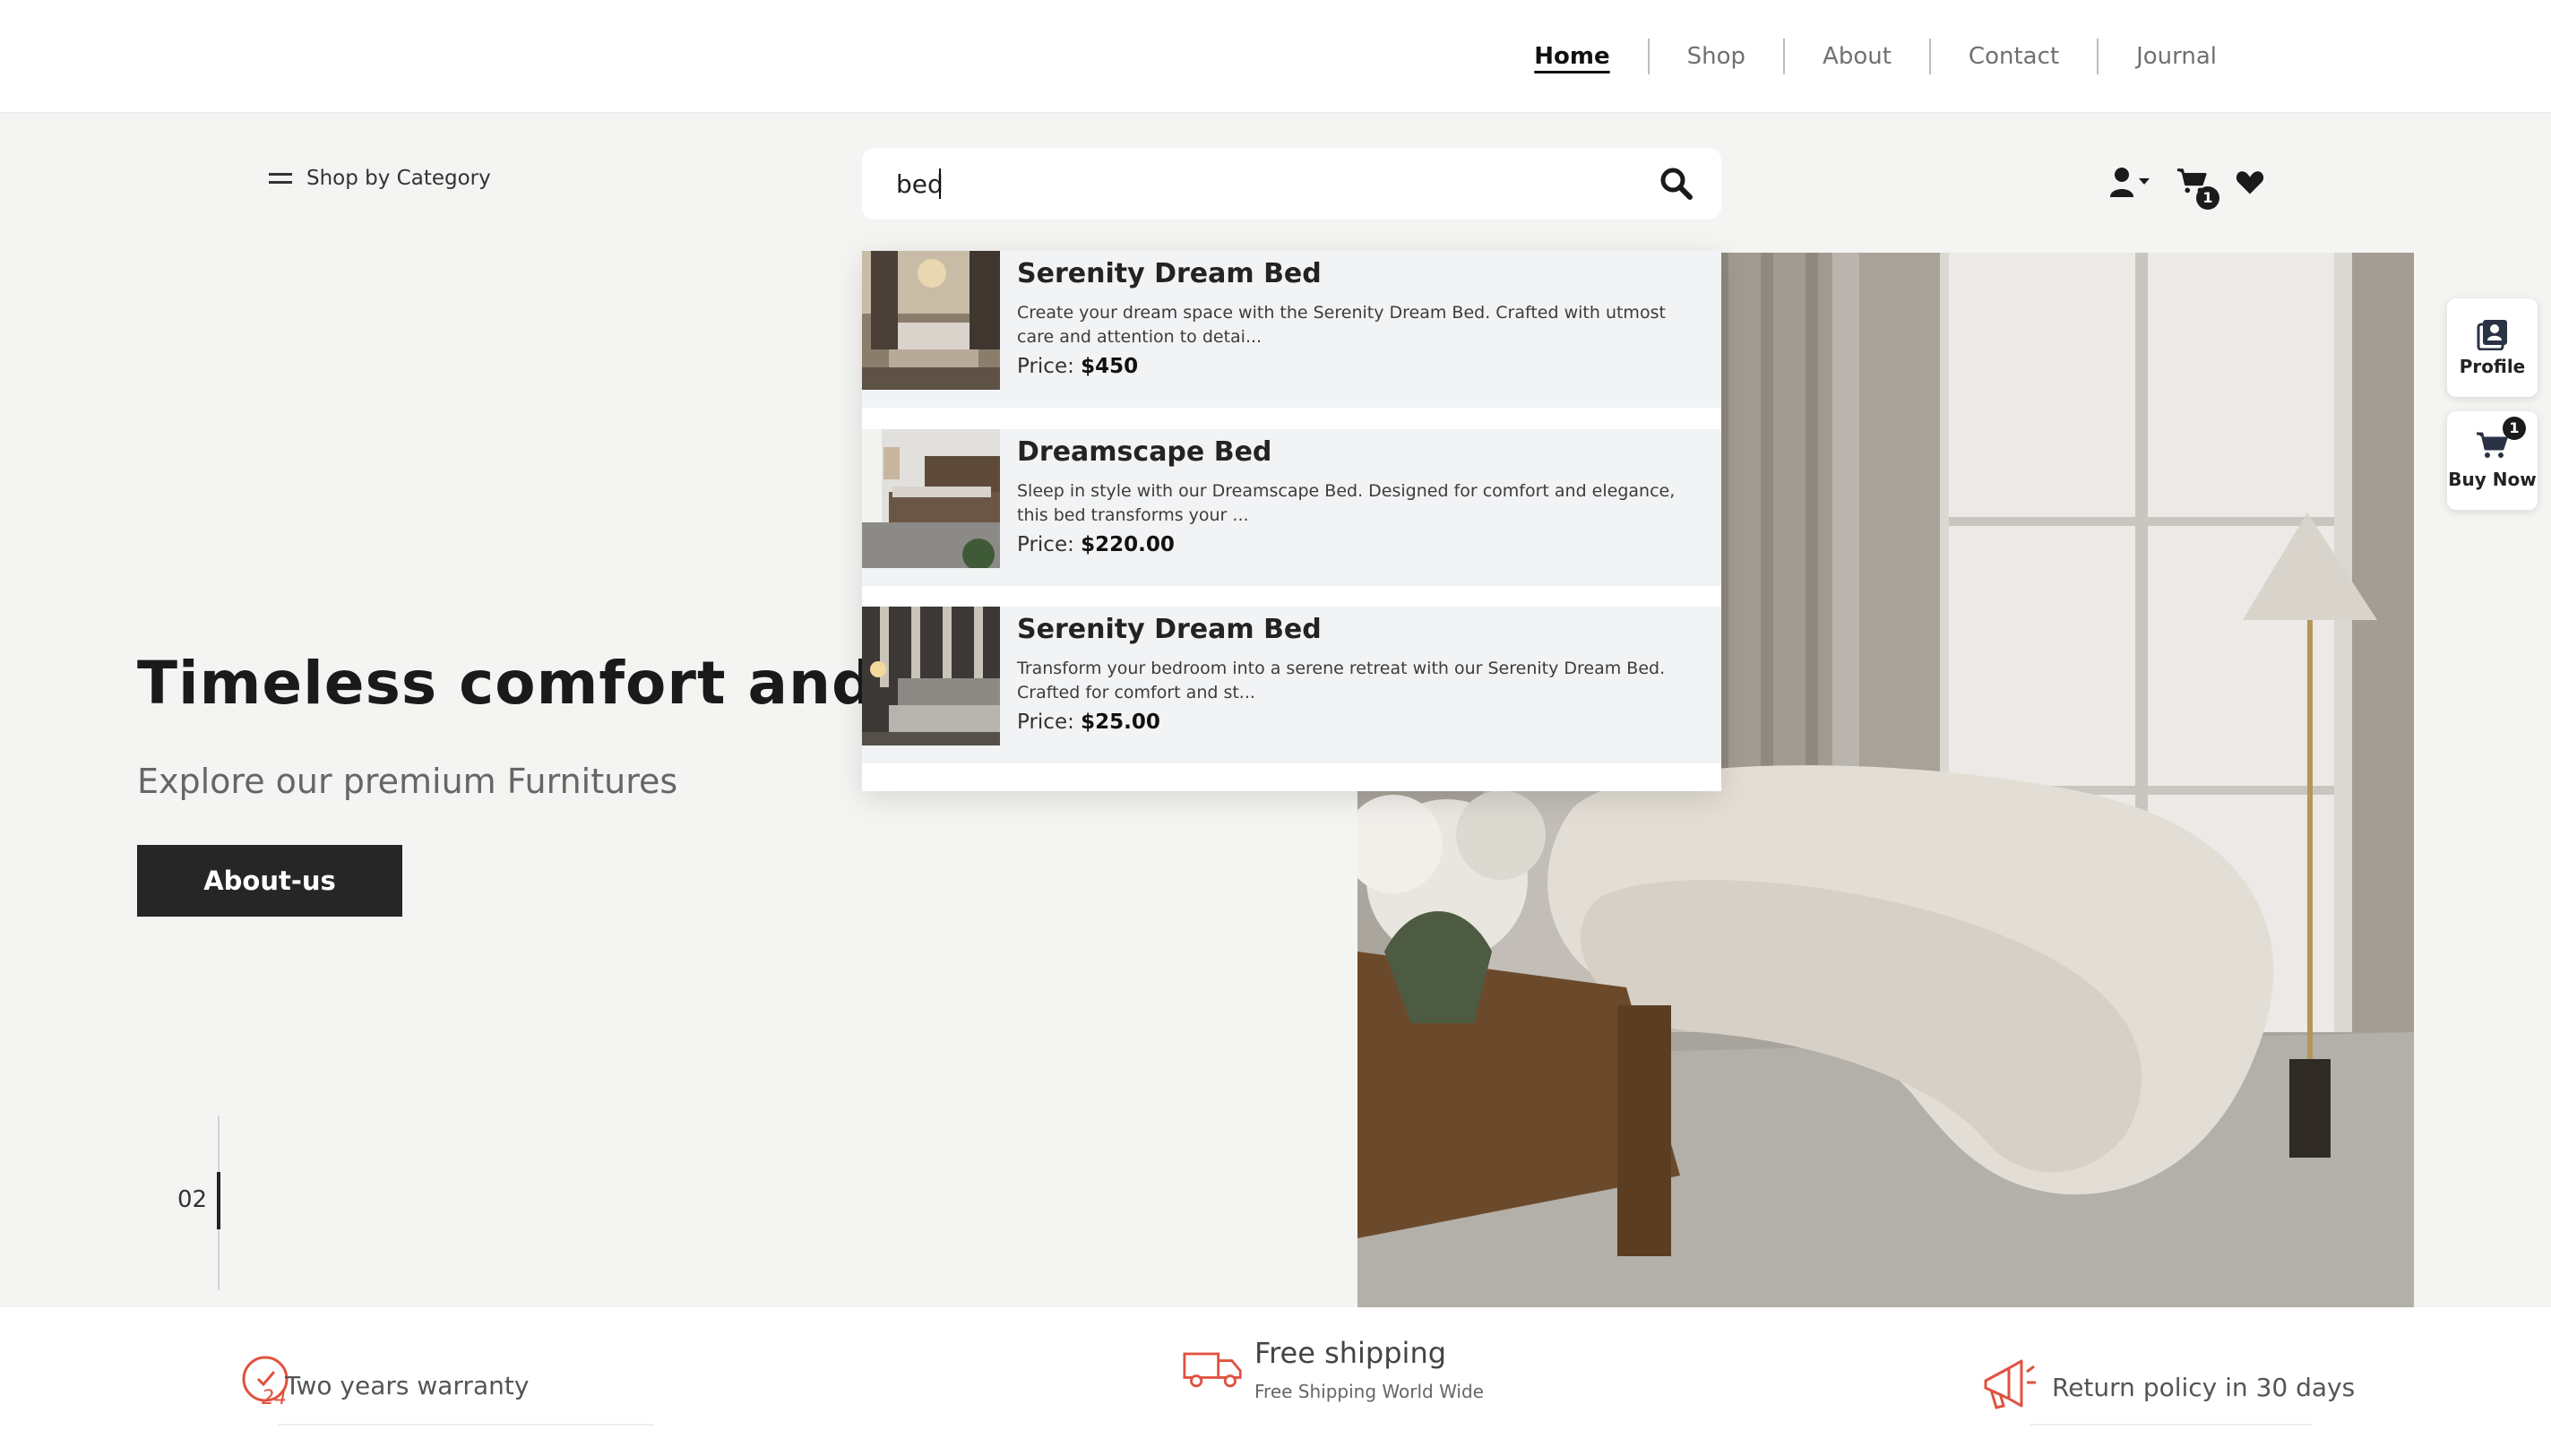 Image resolution: width=2551 pixels, height=1456 pixels. Describe the element at coordinates (2492, 479) in the screenshot. I see `buy-now-label: Buy Now` at that location.